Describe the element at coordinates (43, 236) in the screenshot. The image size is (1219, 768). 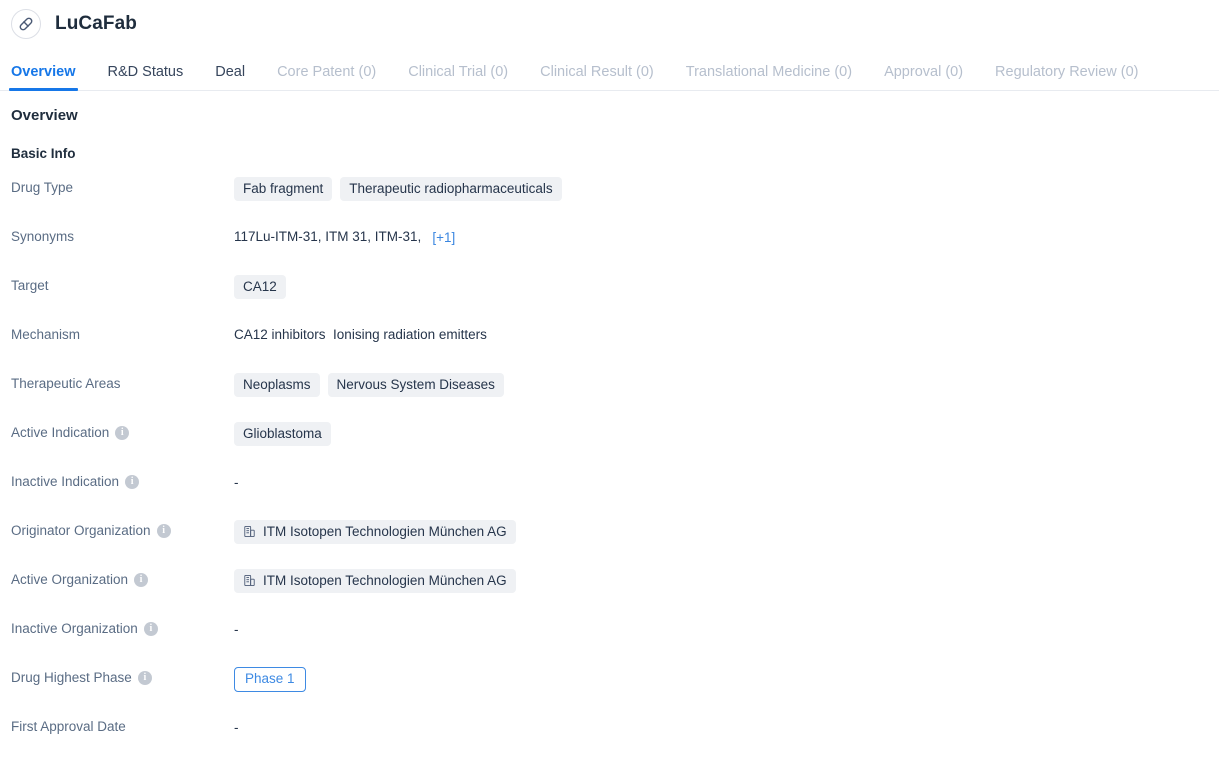
I see `label-text: Synonyms` at that location.